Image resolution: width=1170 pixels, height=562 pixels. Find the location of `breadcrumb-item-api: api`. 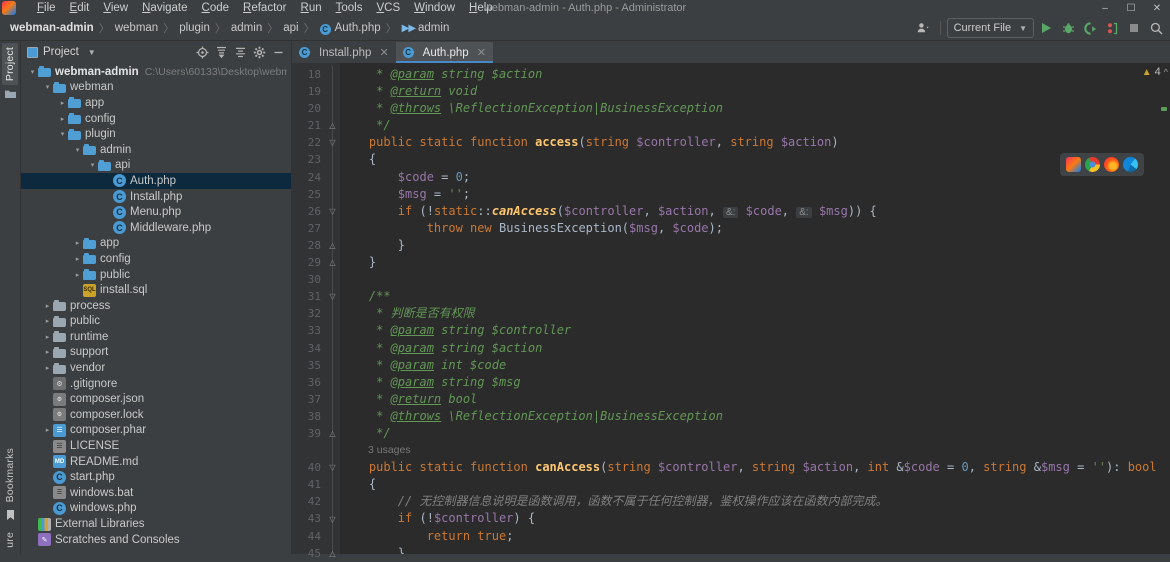

breadcrumb-item-api: api is located at coordinates (290, 28).